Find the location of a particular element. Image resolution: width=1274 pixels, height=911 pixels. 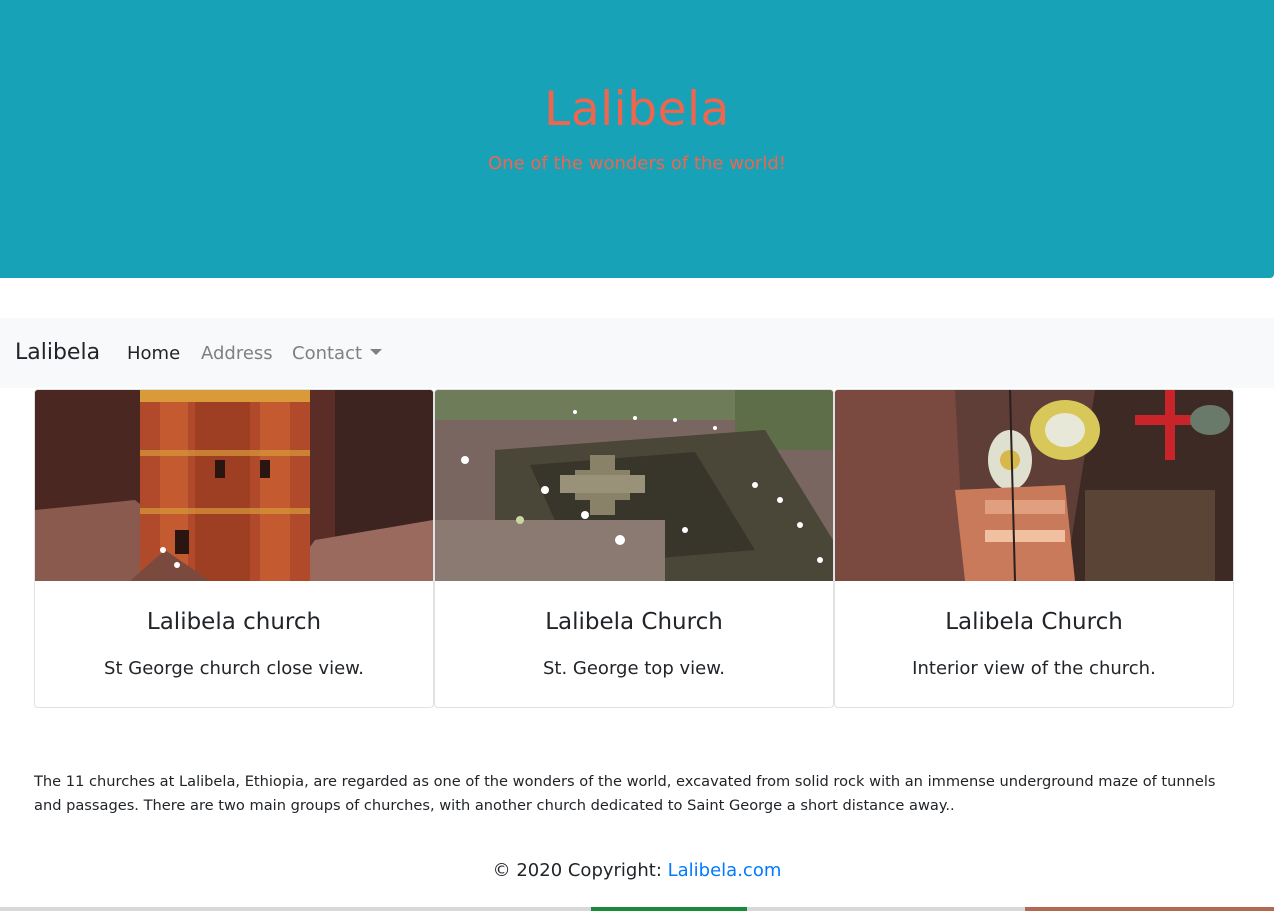

card-text: Interior view of the church. is located at coordinates (1034, 668).